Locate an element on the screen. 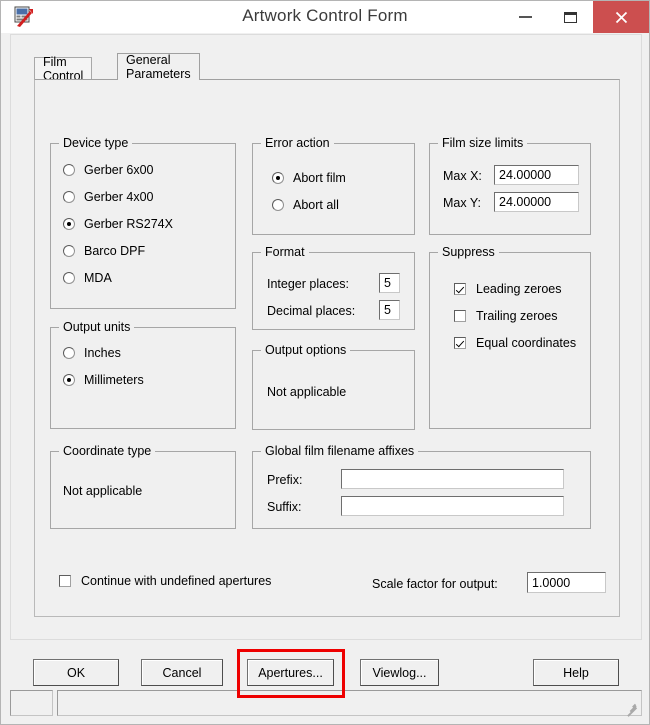  output-options-title: Output options is located at coordinates (306, 350).